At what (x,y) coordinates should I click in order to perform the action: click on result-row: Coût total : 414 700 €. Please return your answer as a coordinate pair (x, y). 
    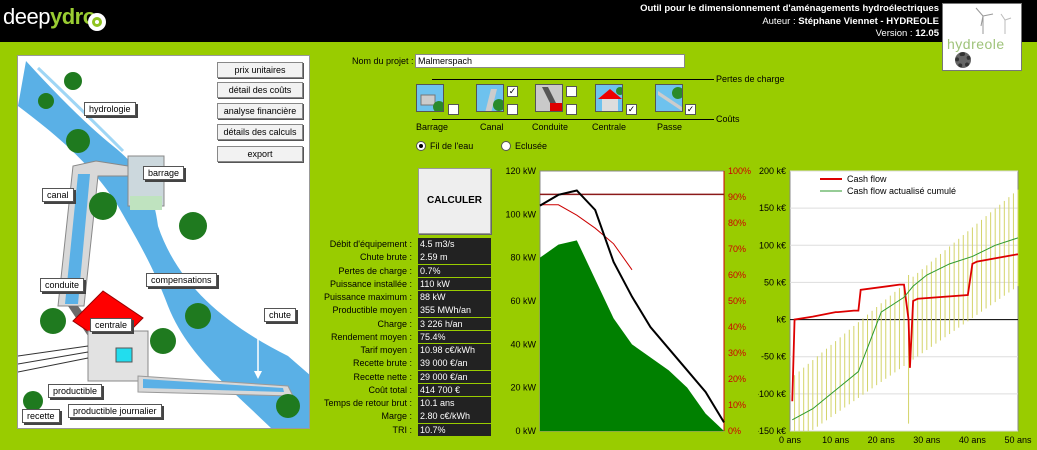
    Looking at the image, I should click on (245, 390).